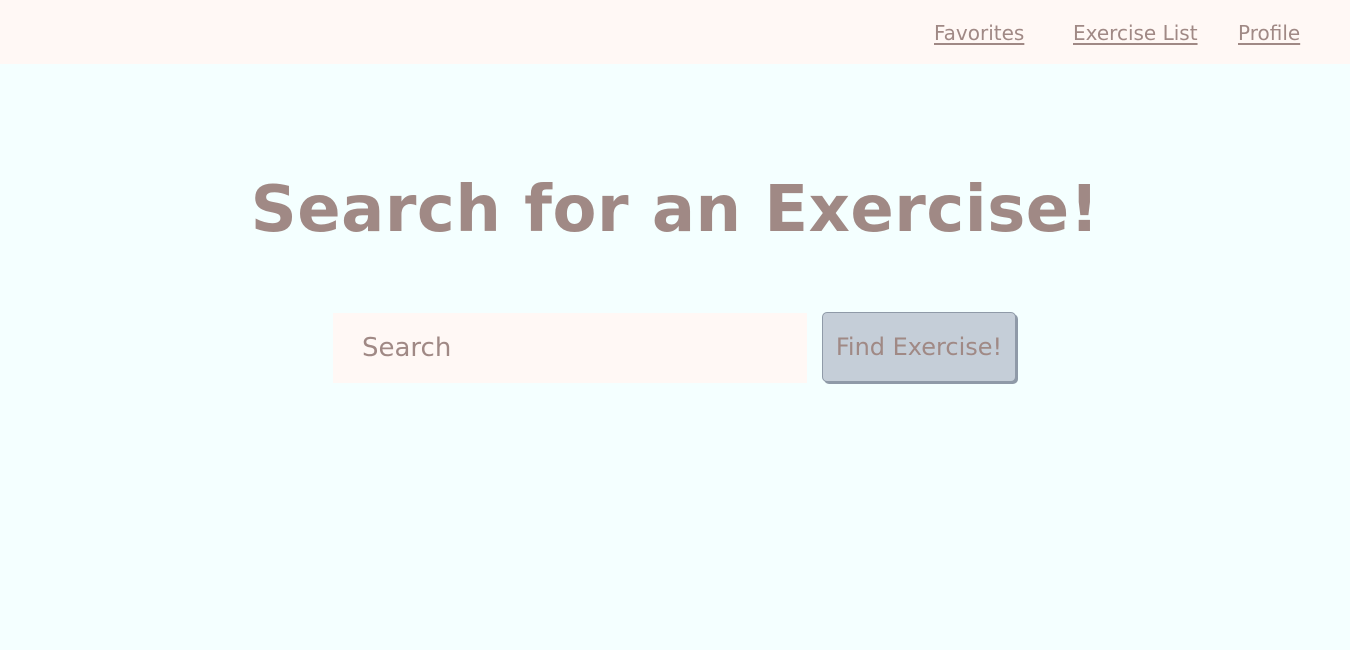 Image resolution: width=1350 pixels, height=650 pixels. I want to click on page-title: Search for an Exercise!, so click(675, 210).